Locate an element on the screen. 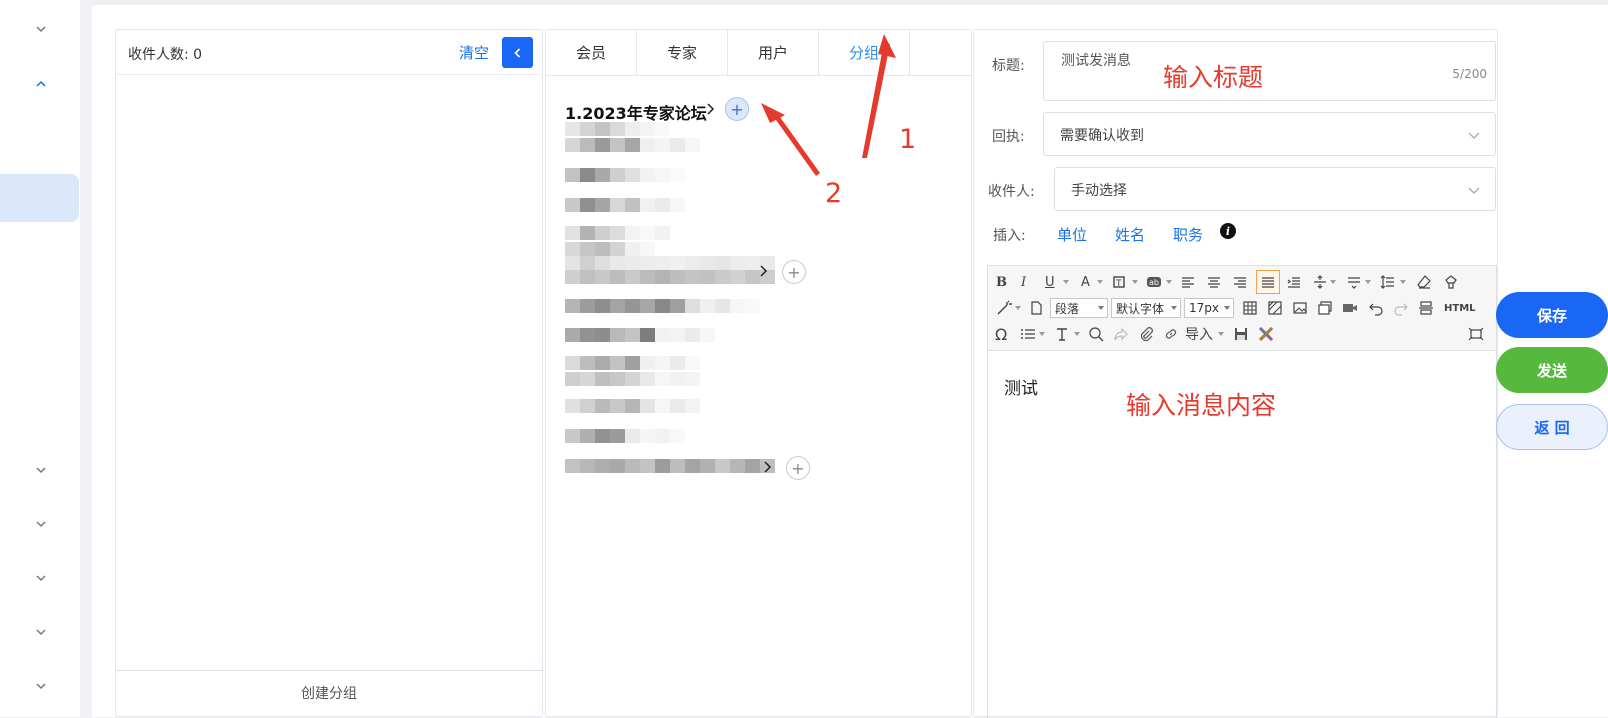 The height and width of the screenshot is (718, 1608). editor-content: 测试 is located at coordinates (1021, 386).